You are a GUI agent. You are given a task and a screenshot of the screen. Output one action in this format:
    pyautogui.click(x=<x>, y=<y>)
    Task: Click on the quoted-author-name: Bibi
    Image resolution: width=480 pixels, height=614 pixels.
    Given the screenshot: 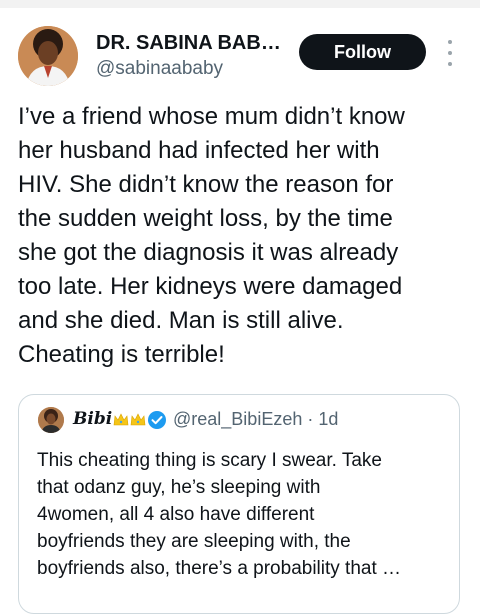 What is the action you would take?
    pyautogui.click(x=93, y=419)
    